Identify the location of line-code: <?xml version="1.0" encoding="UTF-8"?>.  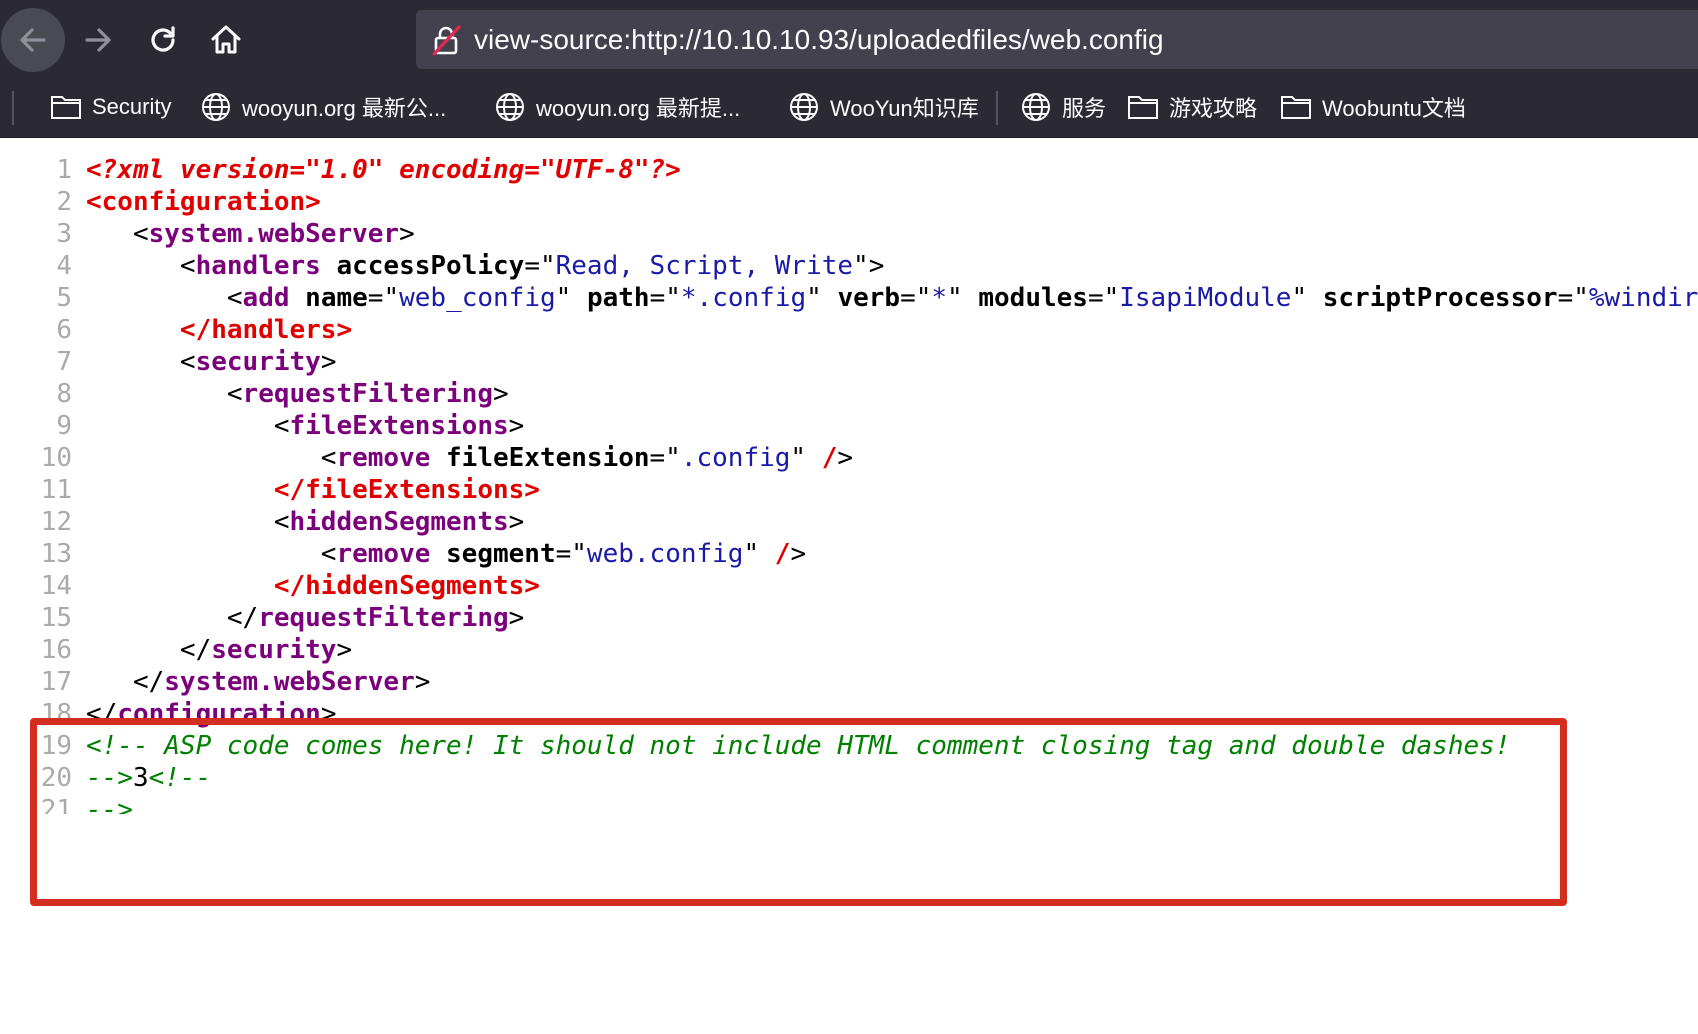
(383, 170).